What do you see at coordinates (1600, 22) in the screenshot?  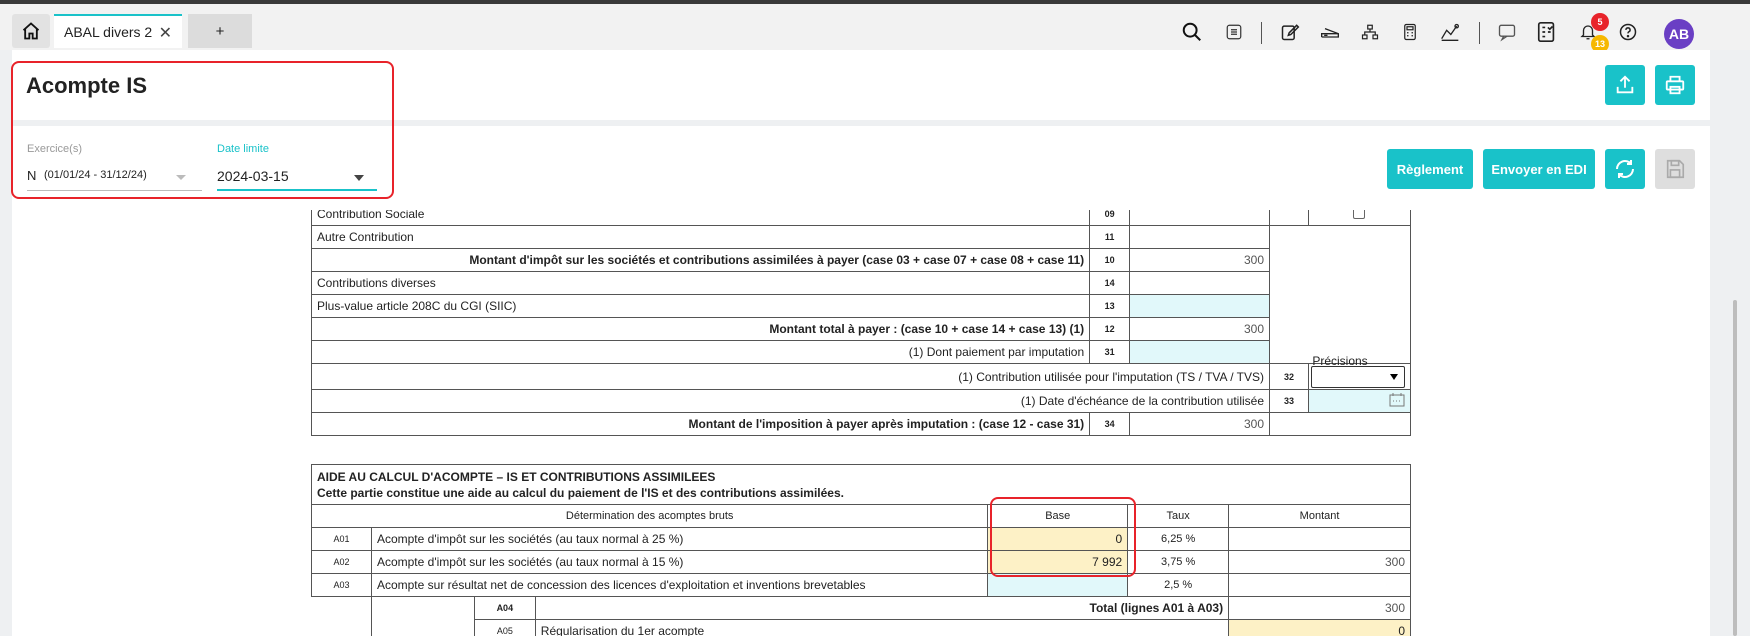 I see `notification-count-badge: 5` at bounding box center [1600, 22].